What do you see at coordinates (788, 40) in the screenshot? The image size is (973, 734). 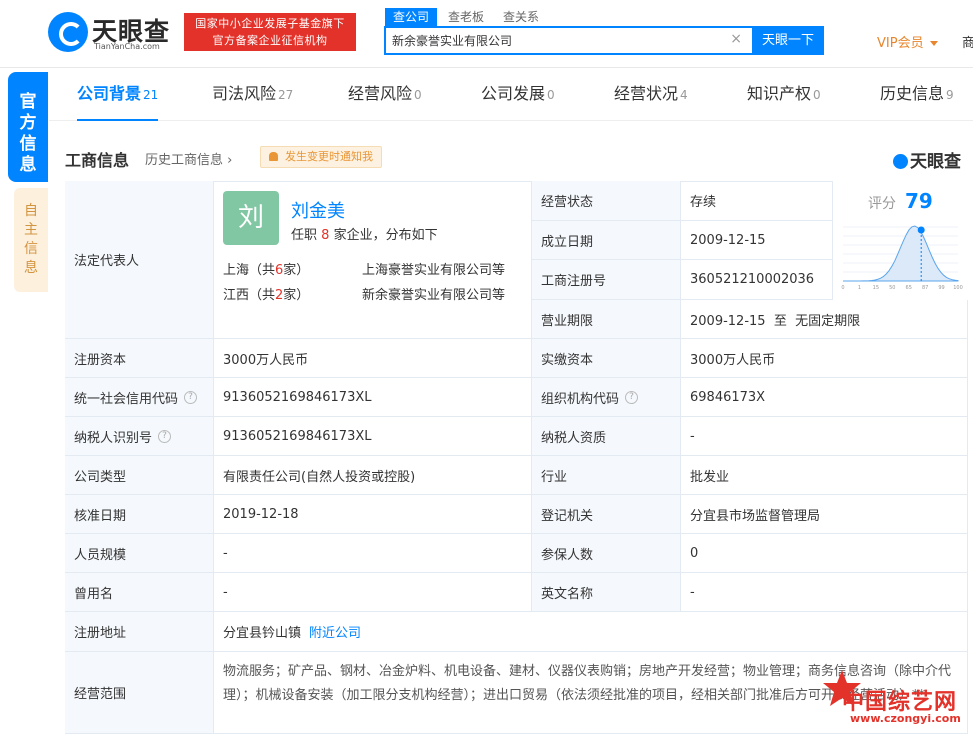 I see `search-button: 天眼一下` at bounding box center [788, 40].